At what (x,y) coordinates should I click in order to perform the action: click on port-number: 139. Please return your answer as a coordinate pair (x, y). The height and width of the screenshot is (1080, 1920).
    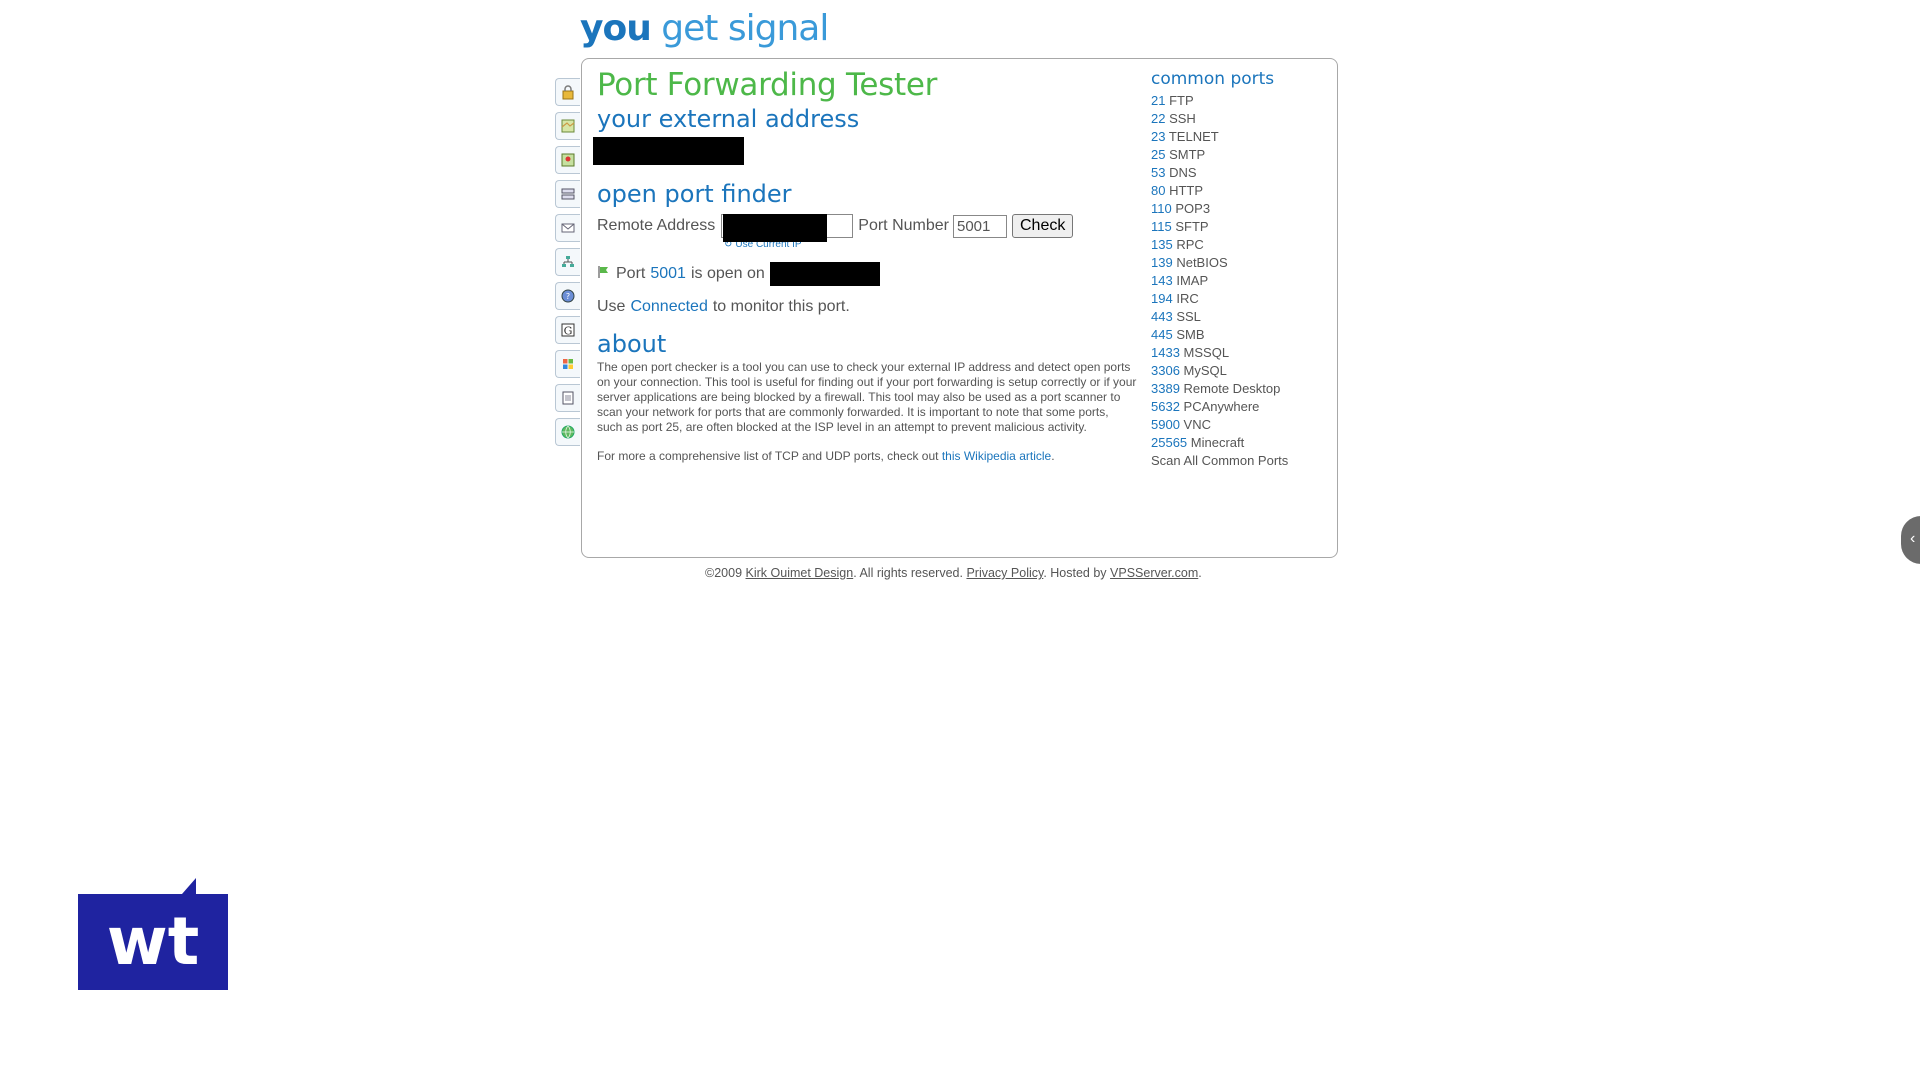
    Looking at the image, I should click on (1162, 262).